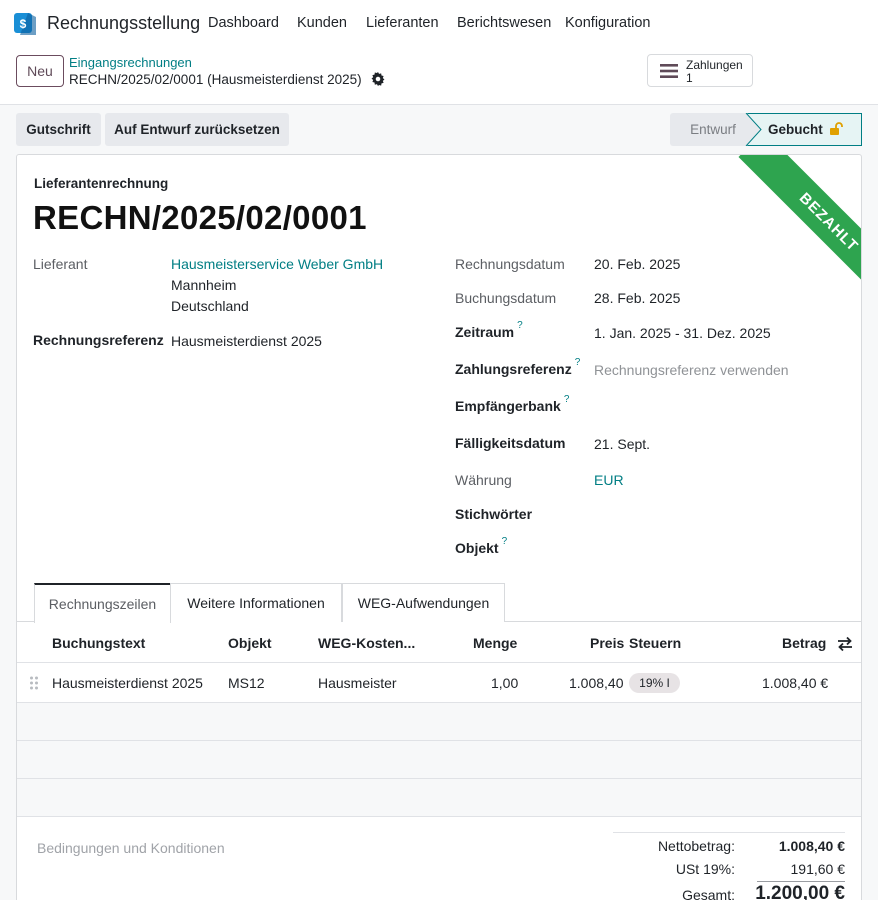  What do you see at coordinates (101, 183) in the screenshot?
I see `document-type: Lieferantenrechnung` at bounding box center [101, 183].